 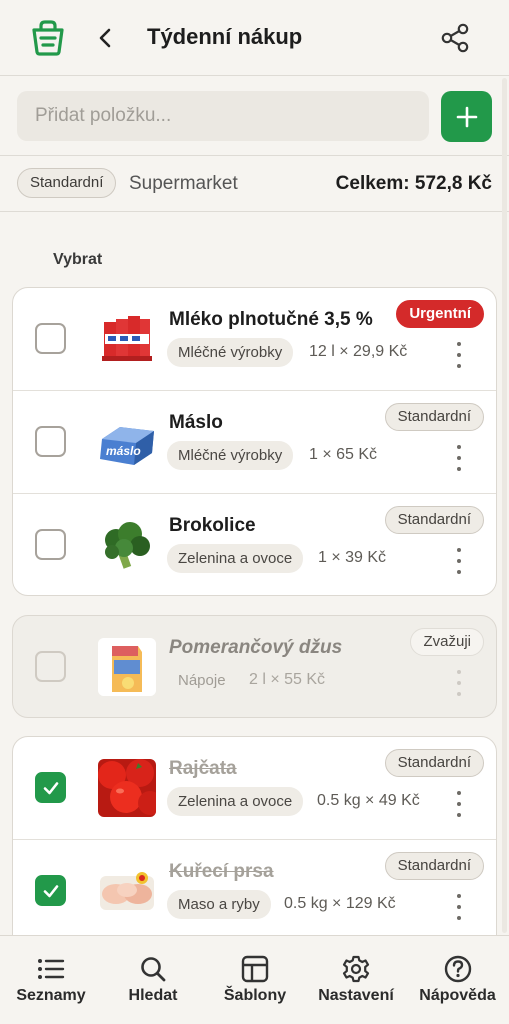 What do you see at coordinates (457, 969) in the screenshot?
I see `help-icon` at bounding box center [457, 969].